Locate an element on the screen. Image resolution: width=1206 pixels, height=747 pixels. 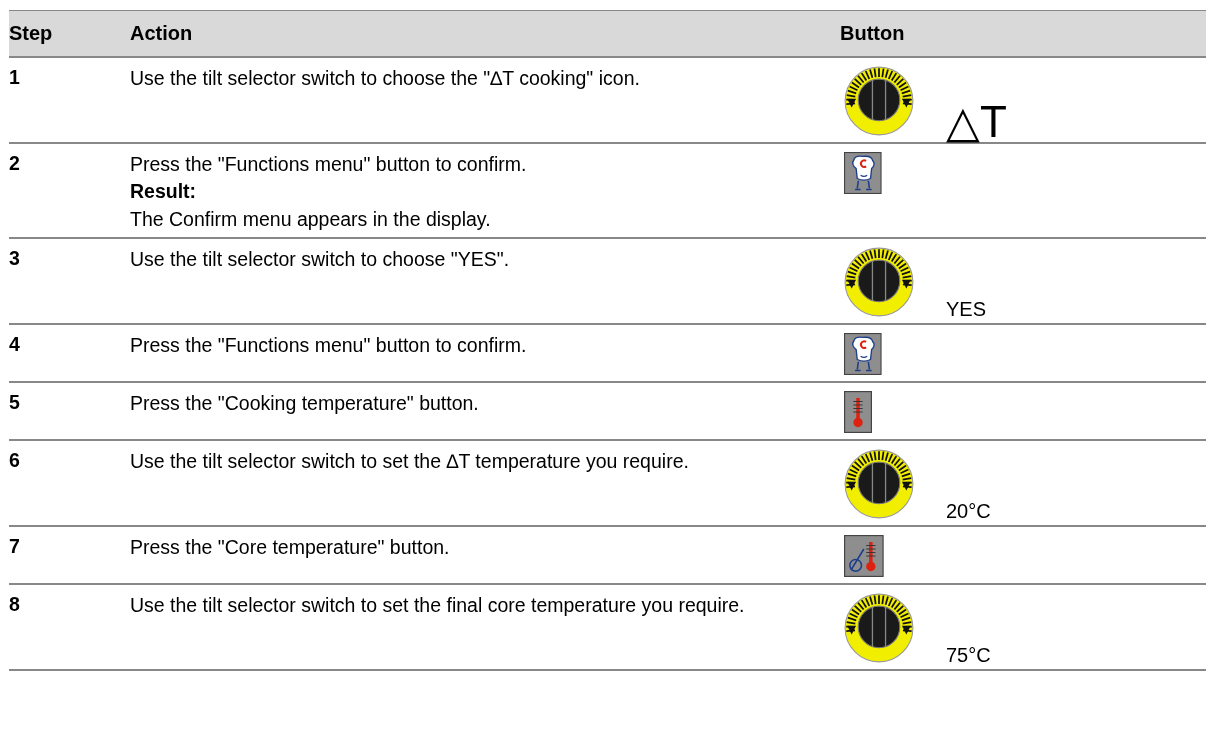
step-number: 4 is located at coordinates (14, 344).